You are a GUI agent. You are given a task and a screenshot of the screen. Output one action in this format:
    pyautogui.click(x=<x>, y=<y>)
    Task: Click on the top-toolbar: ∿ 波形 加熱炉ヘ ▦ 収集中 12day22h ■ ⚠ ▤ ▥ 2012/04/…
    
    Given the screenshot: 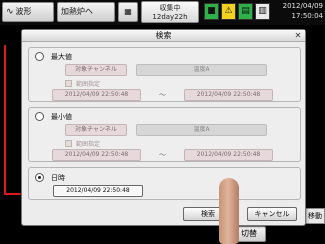 What is the action you would take?
    pyautogui.click(x=162, y=12)
    